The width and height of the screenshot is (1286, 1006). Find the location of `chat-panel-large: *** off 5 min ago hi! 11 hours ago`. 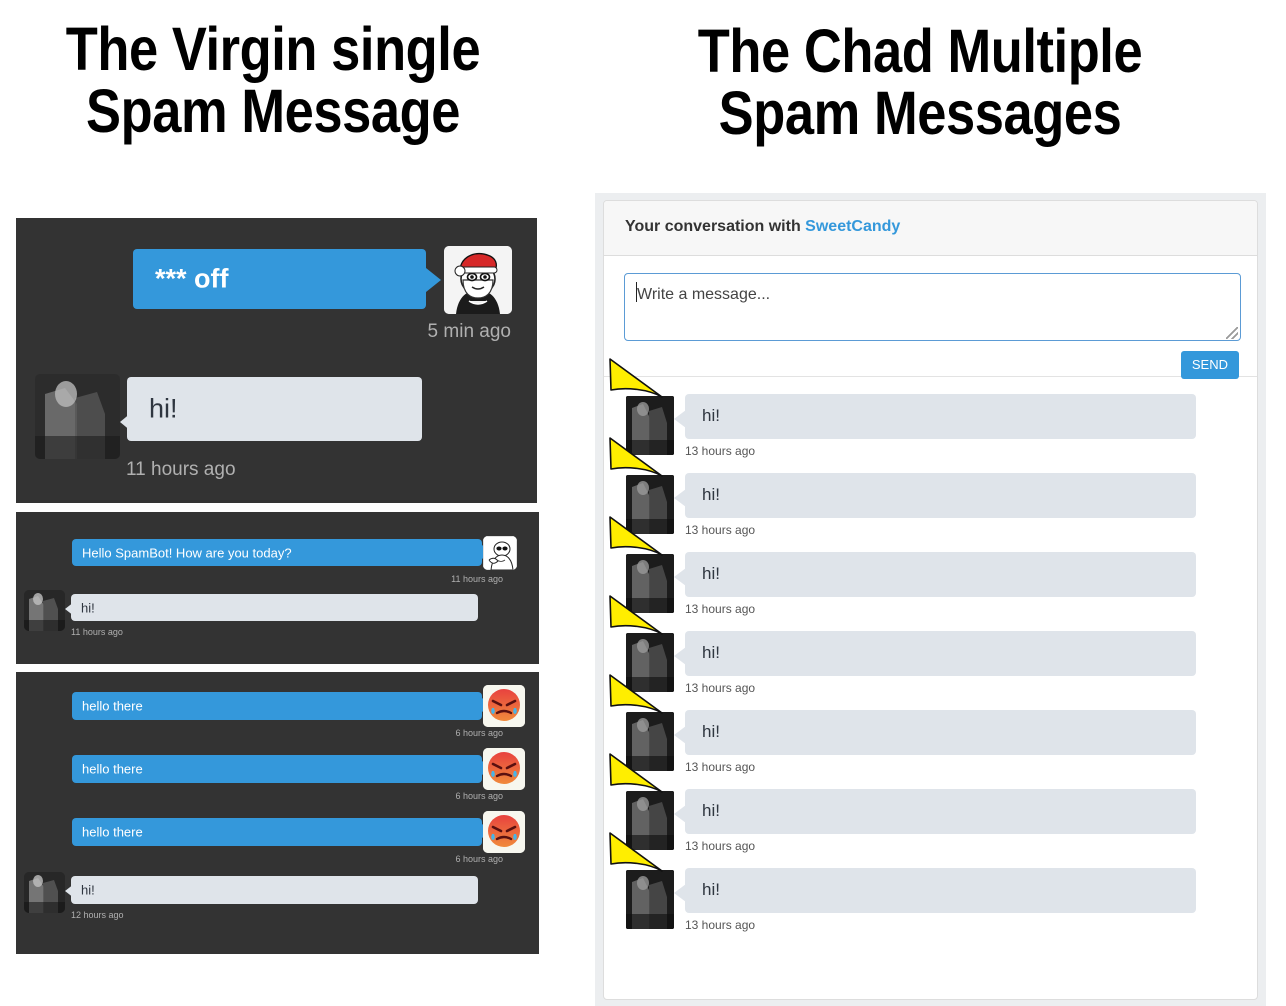

chat-panel-large: *** off 5 min ago hi! 11 hours ago is located at coordinates (276, 360).